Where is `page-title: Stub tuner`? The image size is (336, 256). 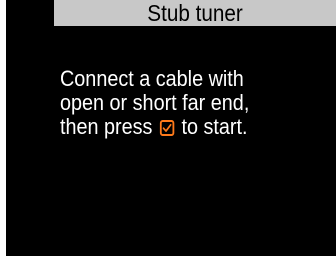 page-title: Stub tuner is located at coordinates (195, 13).